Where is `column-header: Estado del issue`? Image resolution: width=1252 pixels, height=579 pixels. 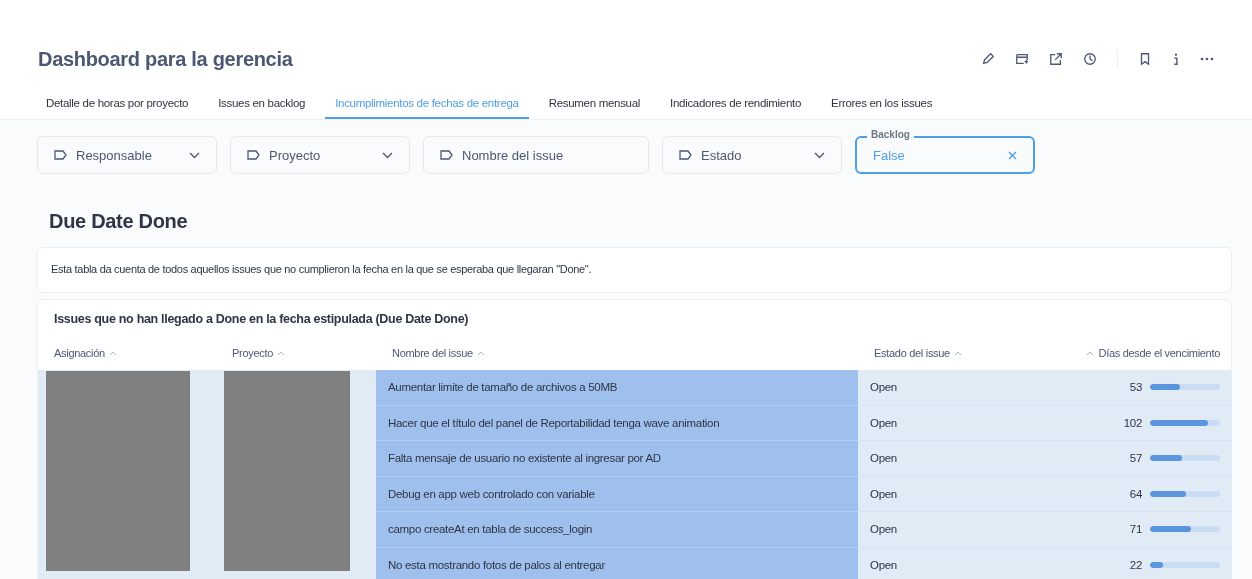
column-header: Estado del issue is located at coordinates (959, 353).